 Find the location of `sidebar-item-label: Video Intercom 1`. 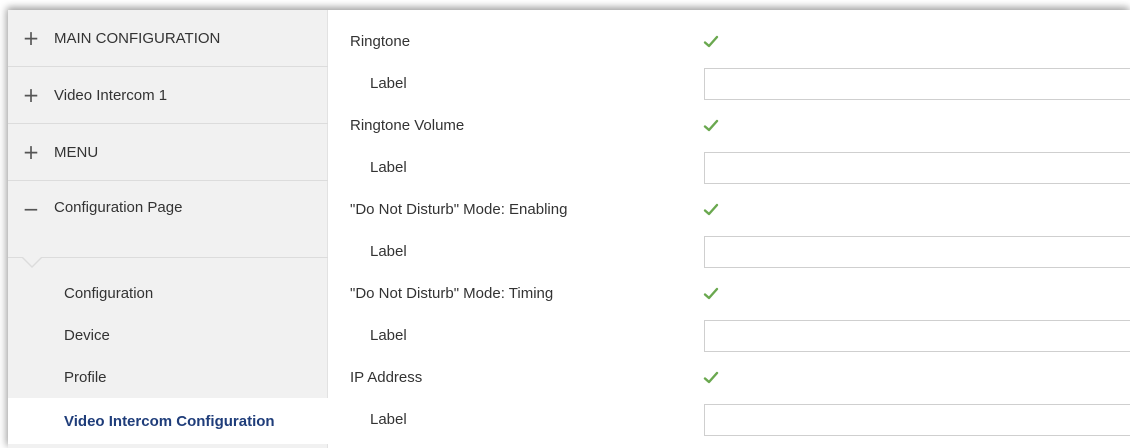

sidebar-item-label: Video Intercom 1 is located at coordinates (111, 95).